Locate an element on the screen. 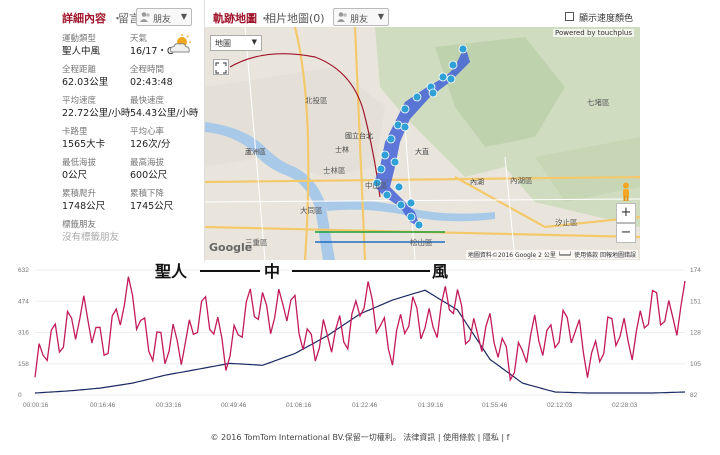 The image size is (720, 455). speed-color-checkbox is located at coordinates (569, 16).